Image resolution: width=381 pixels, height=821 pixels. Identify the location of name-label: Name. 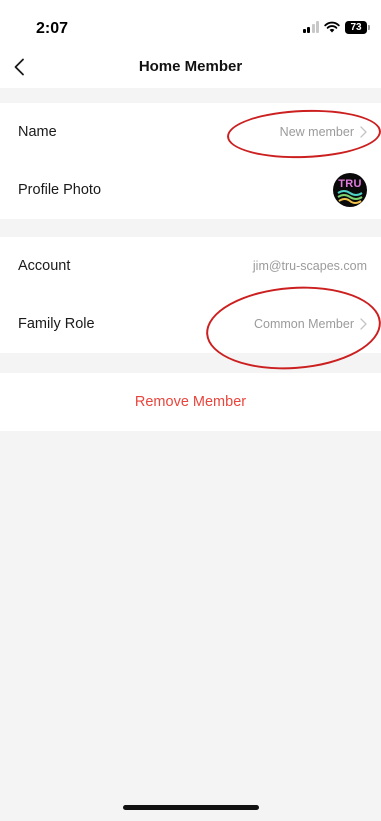
(37, 132).